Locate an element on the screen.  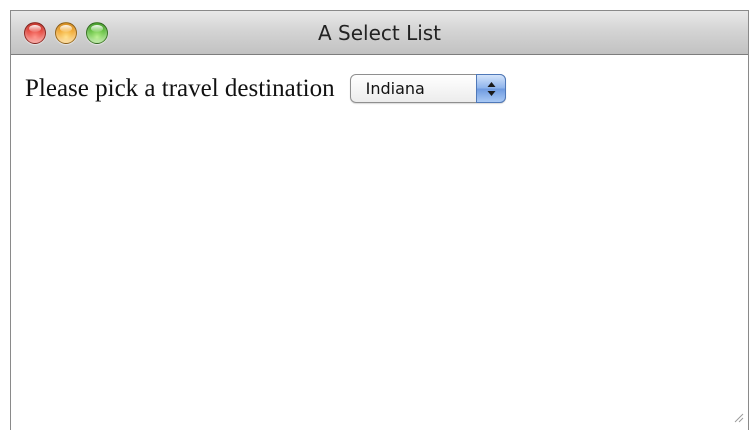
window-title: A Select List is located at coordinates (379, 33).